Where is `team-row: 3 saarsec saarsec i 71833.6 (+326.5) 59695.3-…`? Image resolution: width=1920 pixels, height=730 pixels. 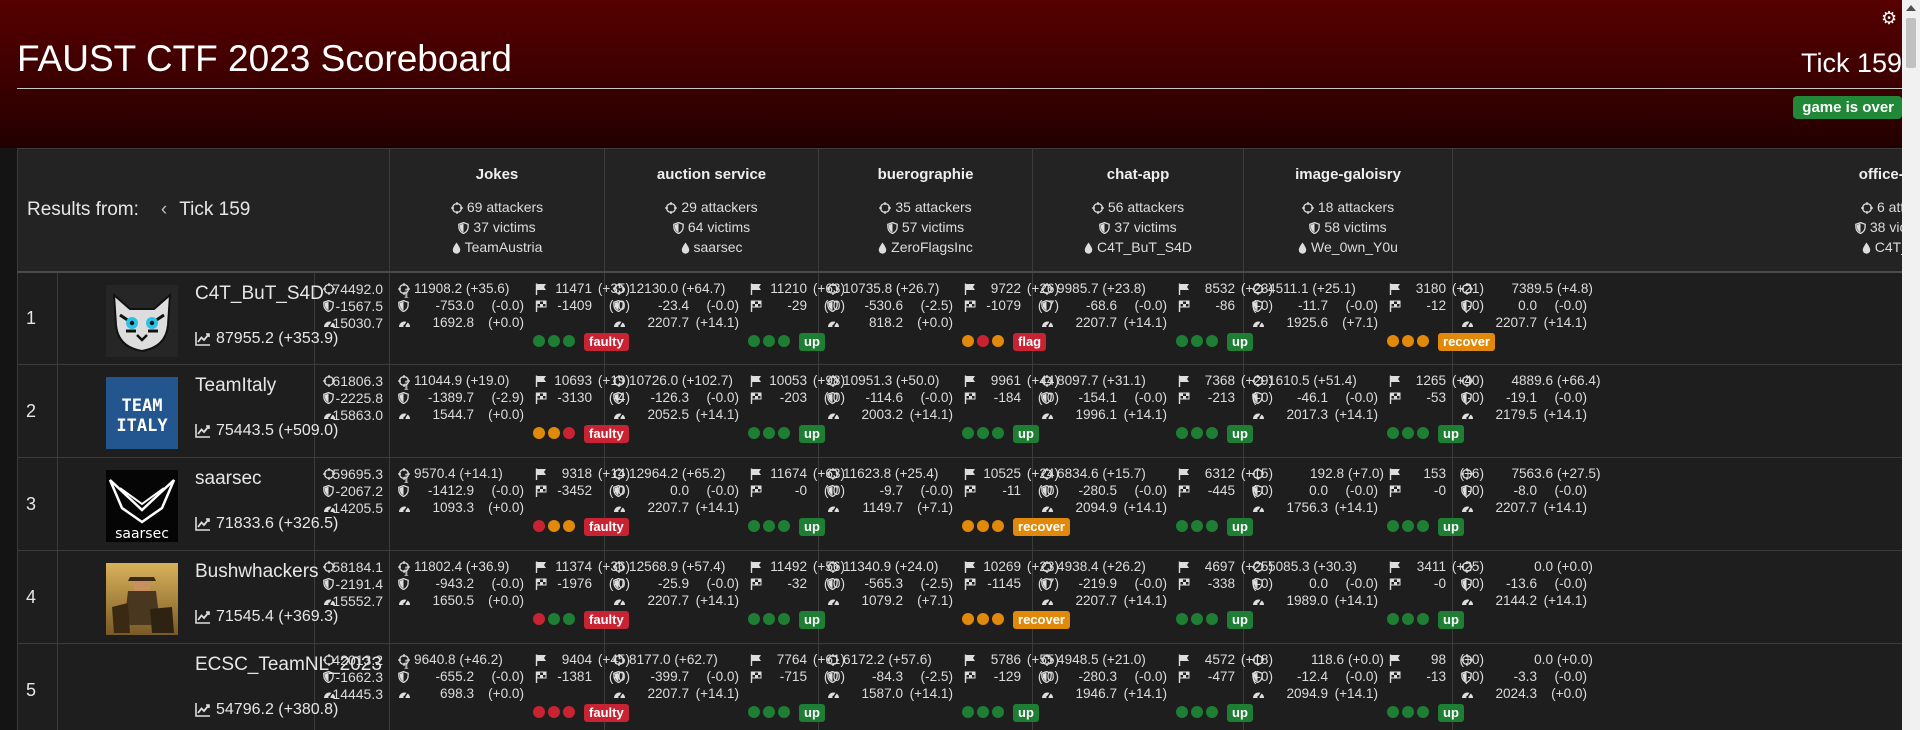 team-row: 3 saarsec saarsec i 71833.6 (+326.5) 59695.3-… is located at coordinates (959, 504).